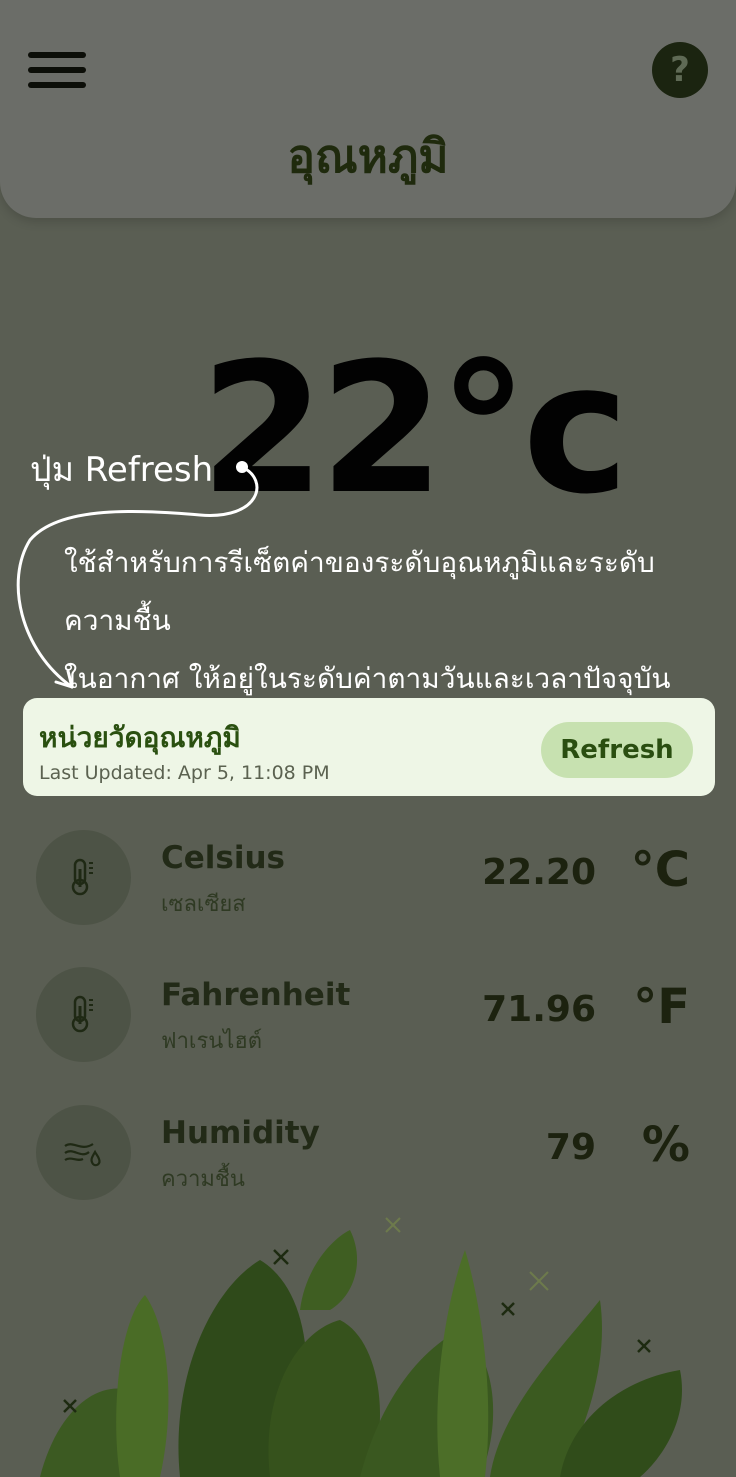  I want to click on reading-value: 79, so click(570, 1147).